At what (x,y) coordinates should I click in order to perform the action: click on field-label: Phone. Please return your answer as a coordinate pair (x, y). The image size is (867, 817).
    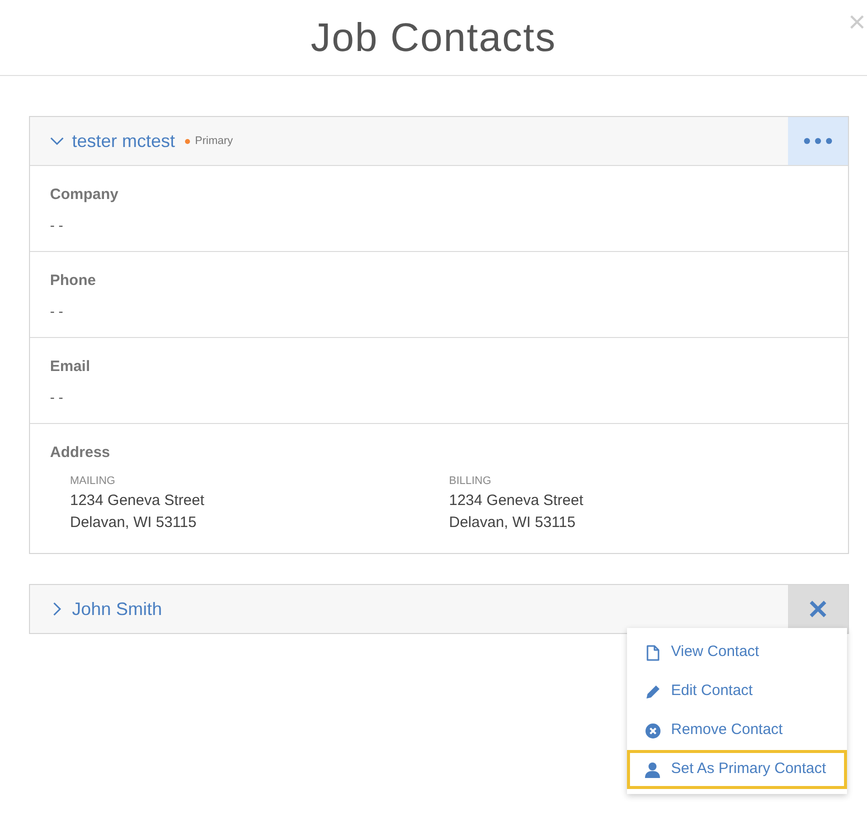
    Looking at the image, I should click on (73, 281).